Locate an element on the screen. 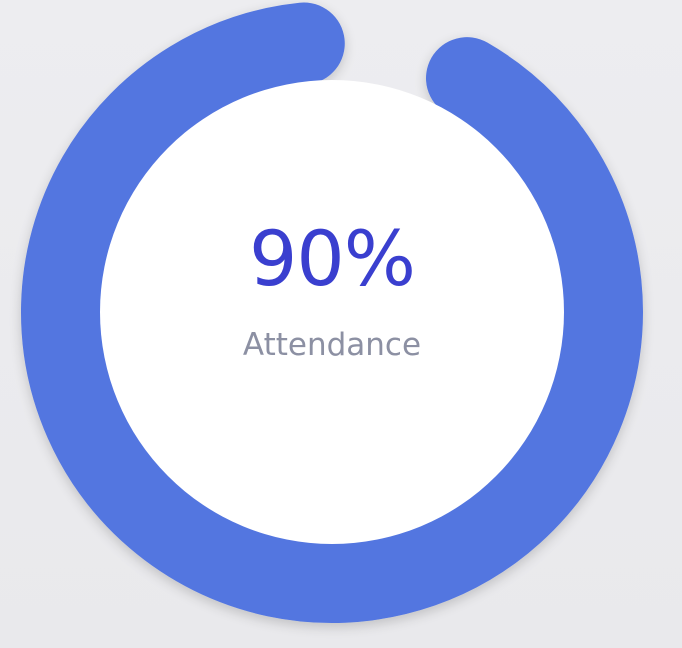 The height and width of the screenshot is (648, 682). attendance-caption: Attendance is located at coordinates (332, 344).